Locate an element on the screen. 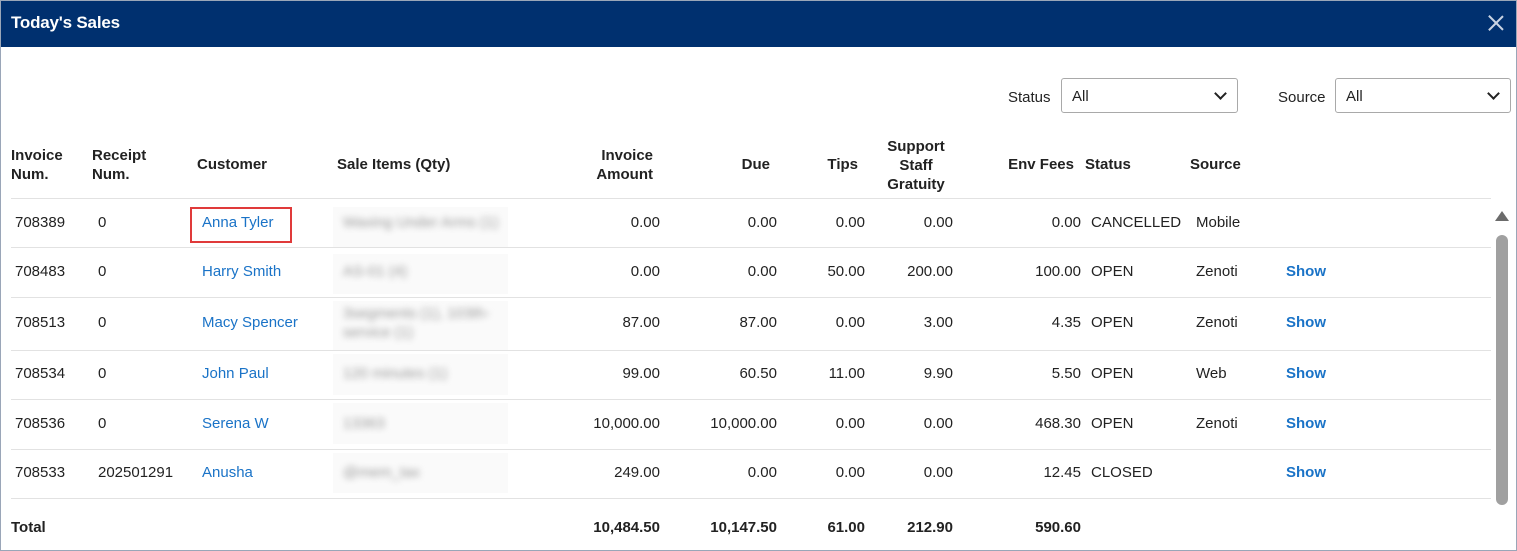 Image resolution: width=1517 pixels, height=551 pixels. header-due: Due is located at coordinates (735, 164).